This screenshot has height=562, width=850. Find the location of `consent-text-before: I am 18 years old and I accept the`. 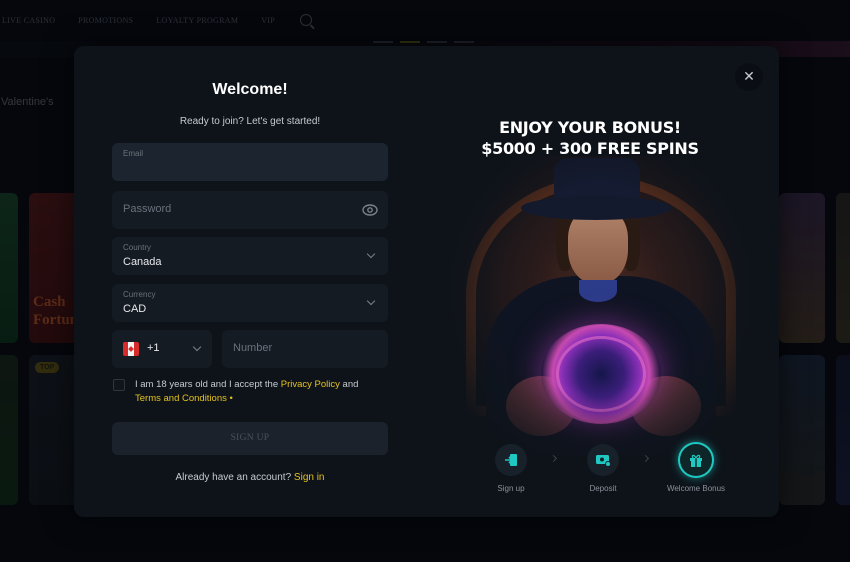

consent-text-before: I am 18 years old and I accept the is located at coordinates (208, 384).